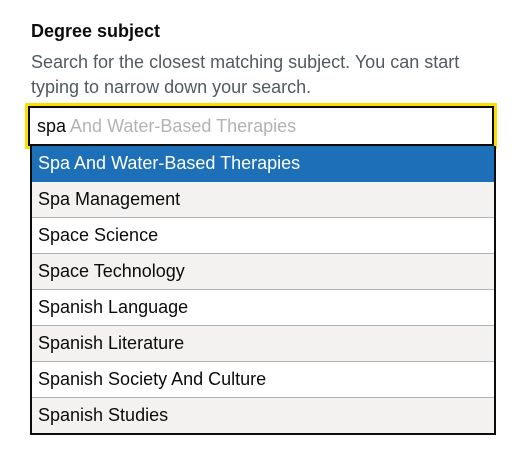 This screenshot has width=531, height=462. Describe the element at coordinates (263, 200) in the screenshot. I see `suggestion-option: Spa Management` at that location.